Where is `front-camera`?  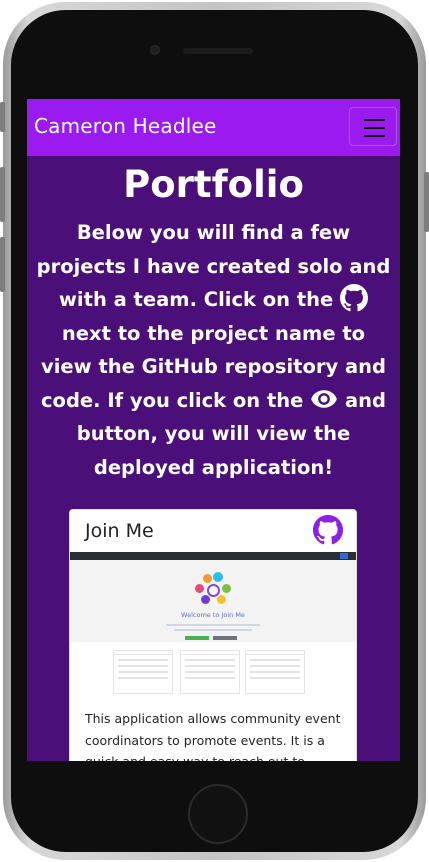
front-camera is located at coordinates (155, 50).